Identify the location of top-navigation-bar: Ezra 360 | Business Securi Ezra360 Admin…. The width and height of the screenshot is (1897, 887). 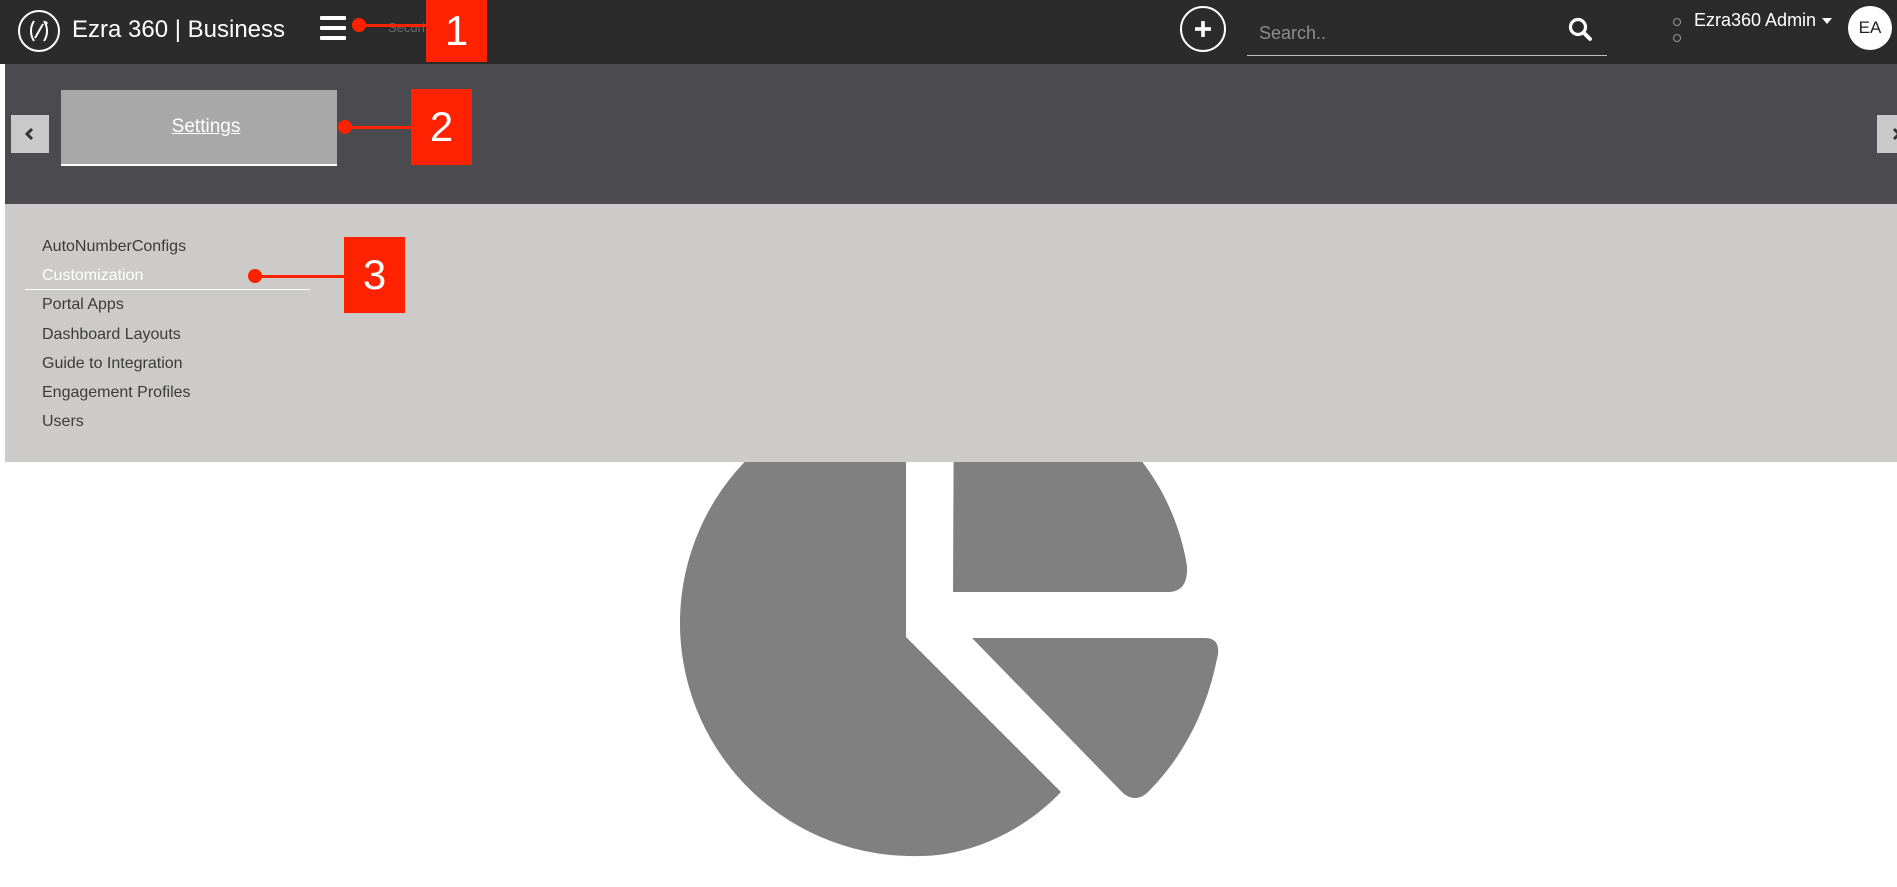
(948, 32).